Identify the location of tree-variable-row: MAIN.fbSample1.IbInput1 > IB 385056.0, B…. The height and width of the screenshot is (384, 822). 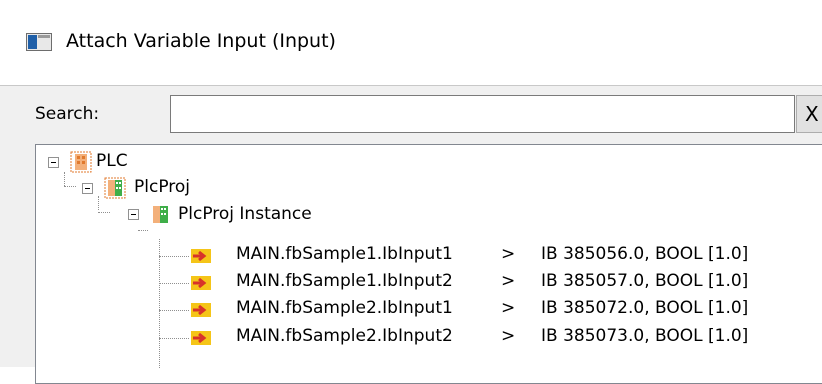
(416, 257).